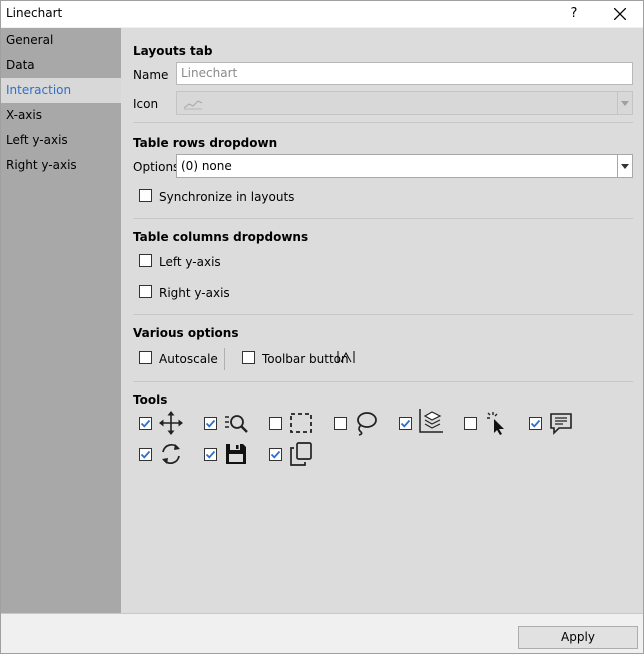 This screenshot has width=644, height=654. I want to click on pointer-icon, so click(495, 423).